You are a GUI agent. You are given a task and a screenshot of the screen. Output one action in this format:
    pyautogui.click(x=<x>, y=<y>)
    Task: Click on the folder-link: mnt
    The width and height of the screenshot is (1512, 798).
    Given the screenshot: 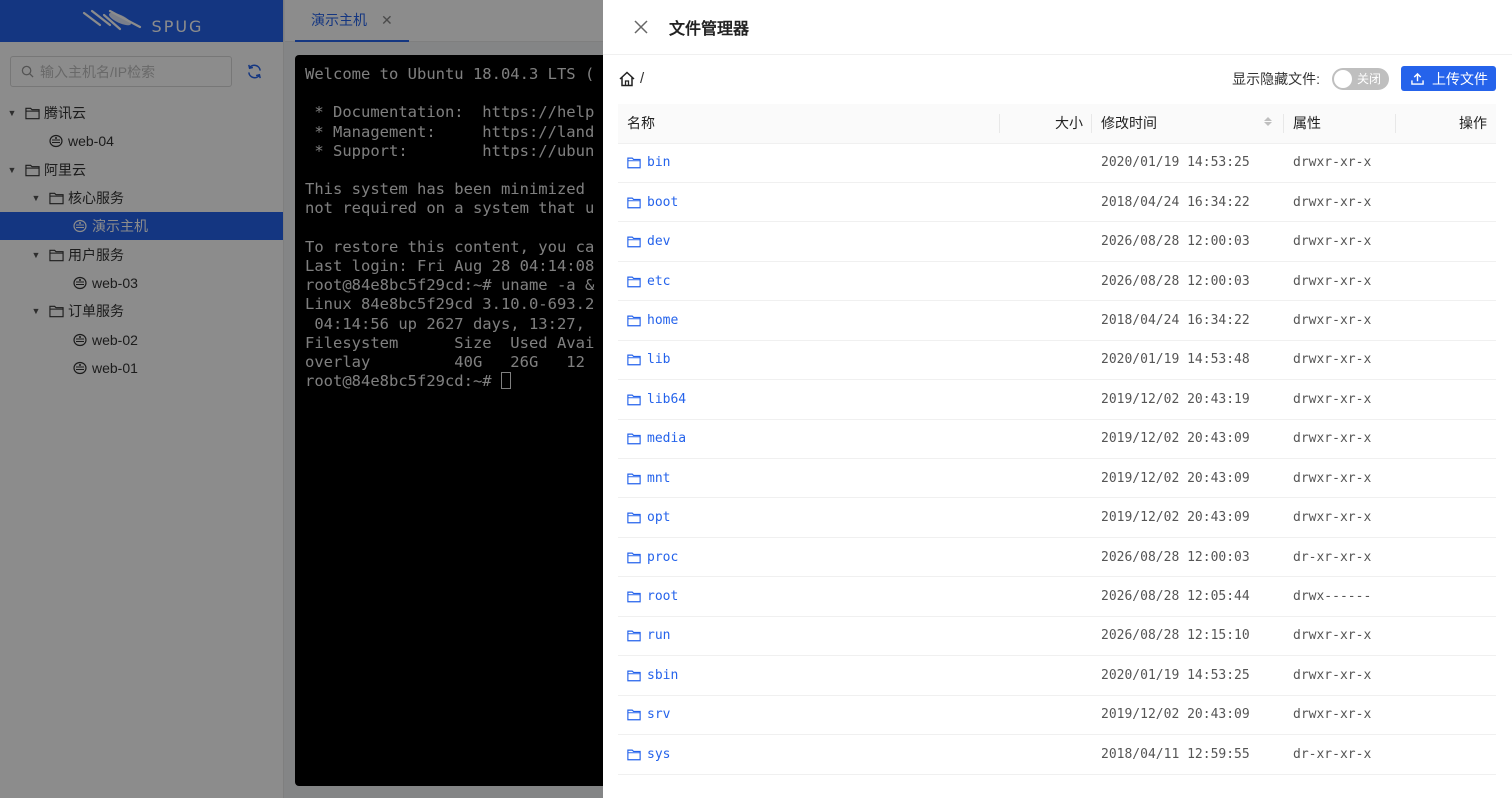 What is the action you would take?
    pyautogui.click(x=809, y=478)
    